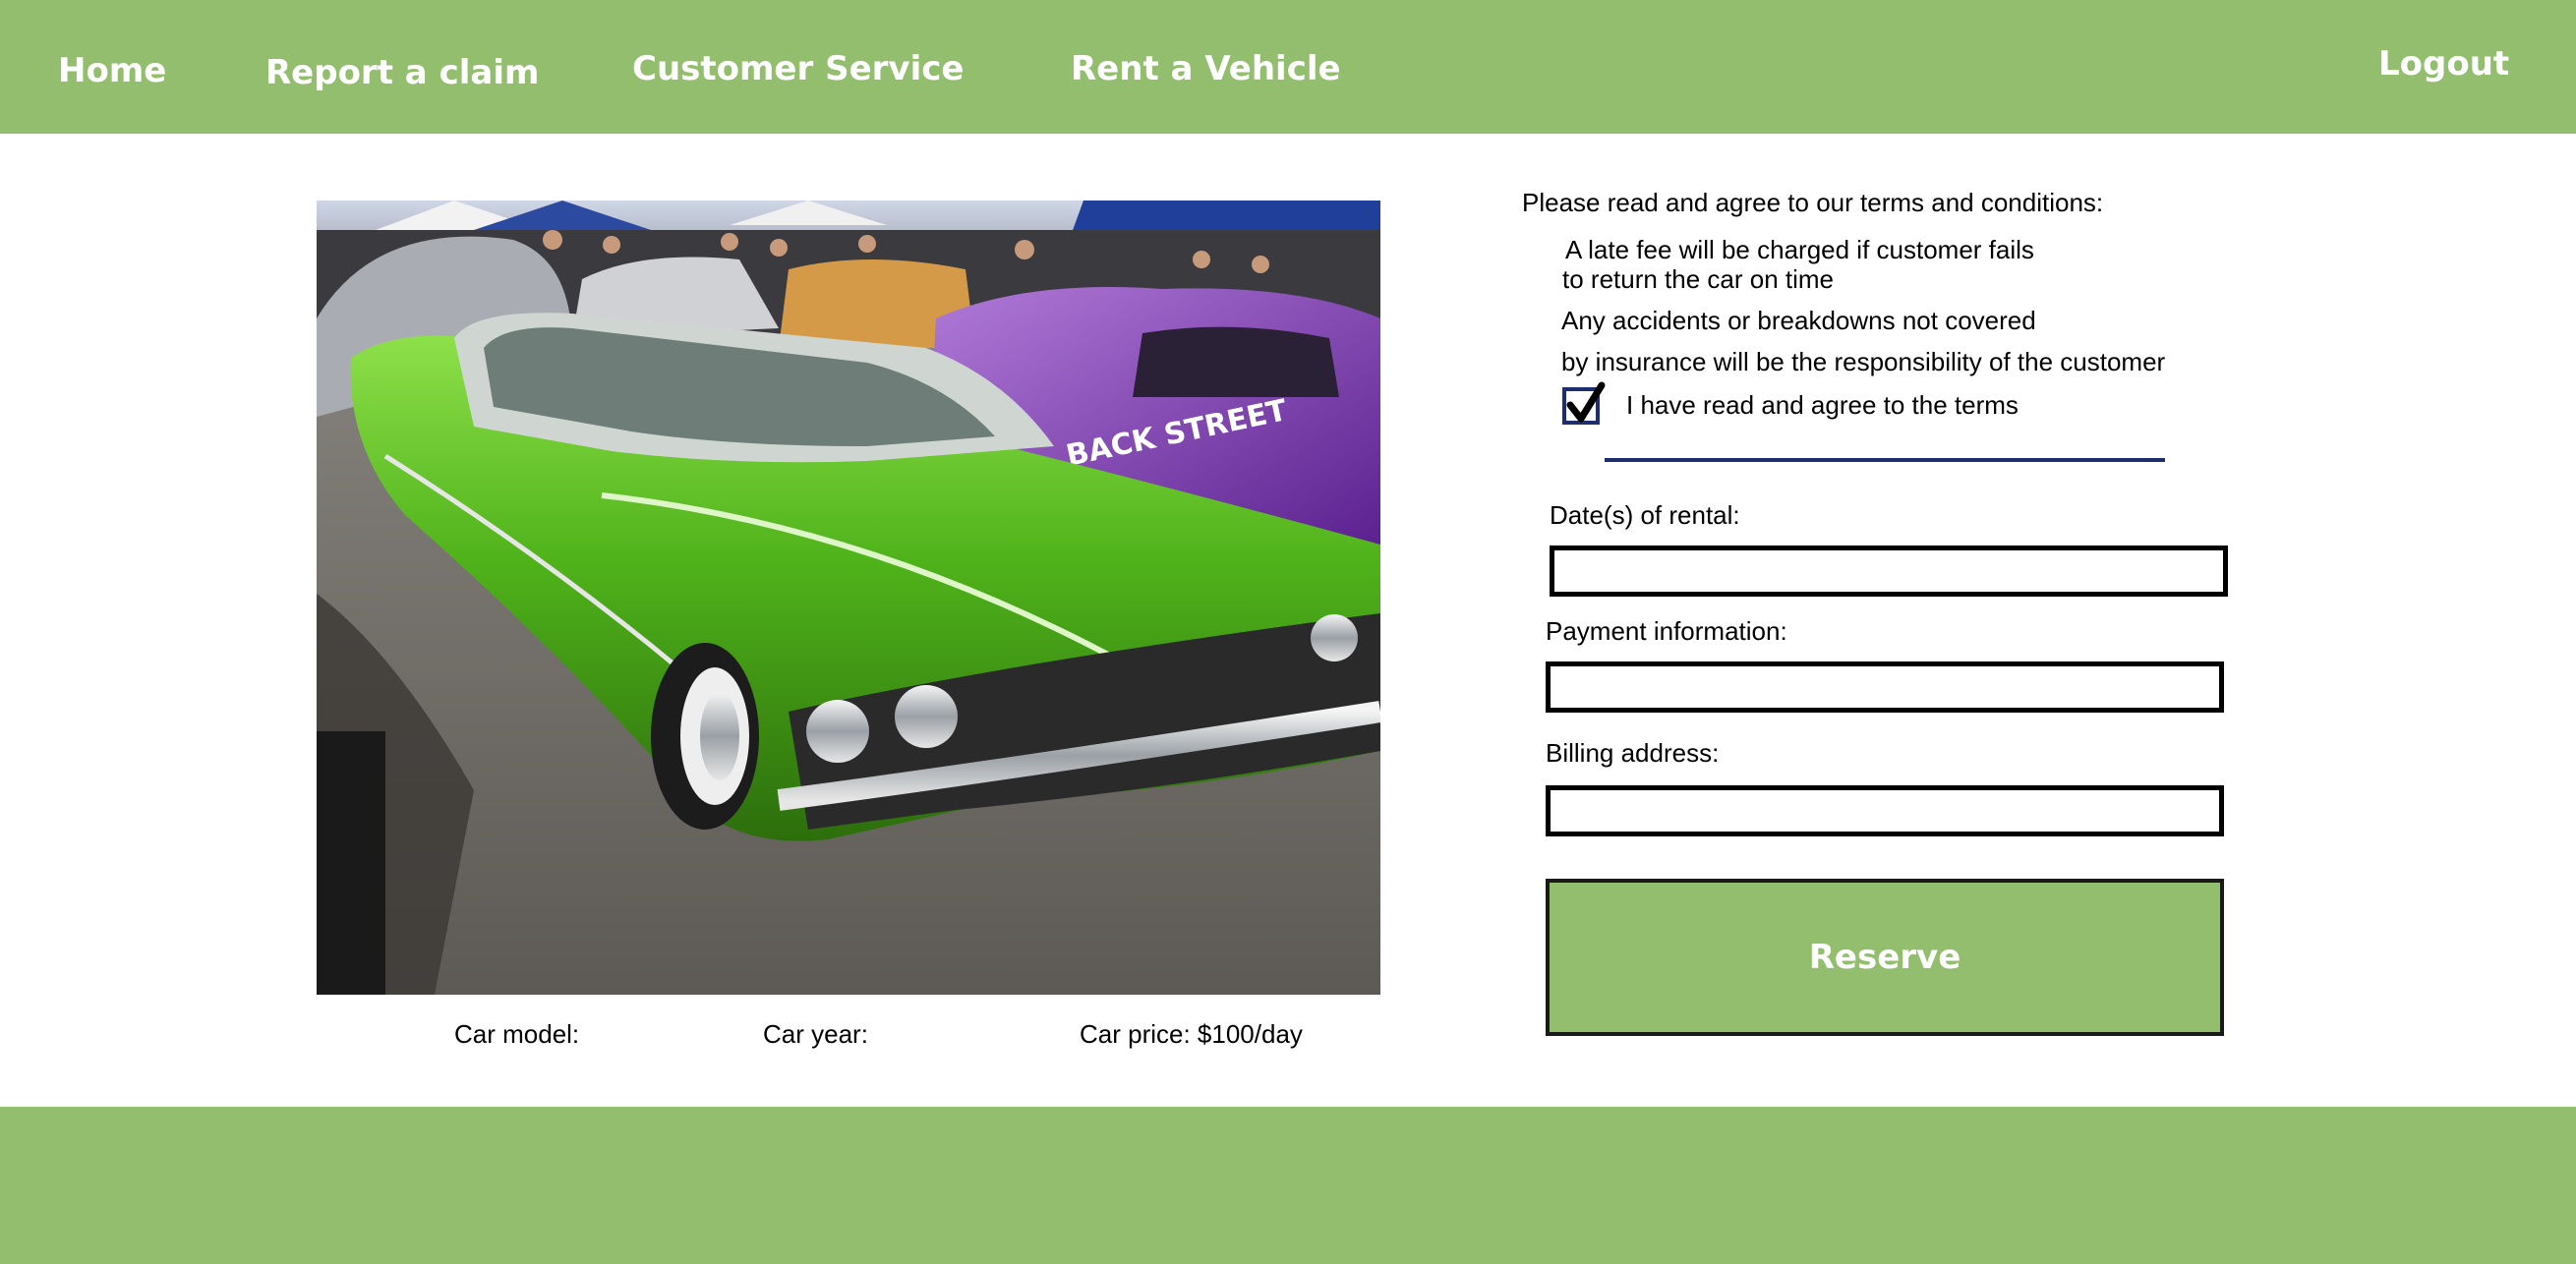 This screenshot has height=1264, width=2576. I want to click on payment-label: Payment information:, so click(1666, 631).